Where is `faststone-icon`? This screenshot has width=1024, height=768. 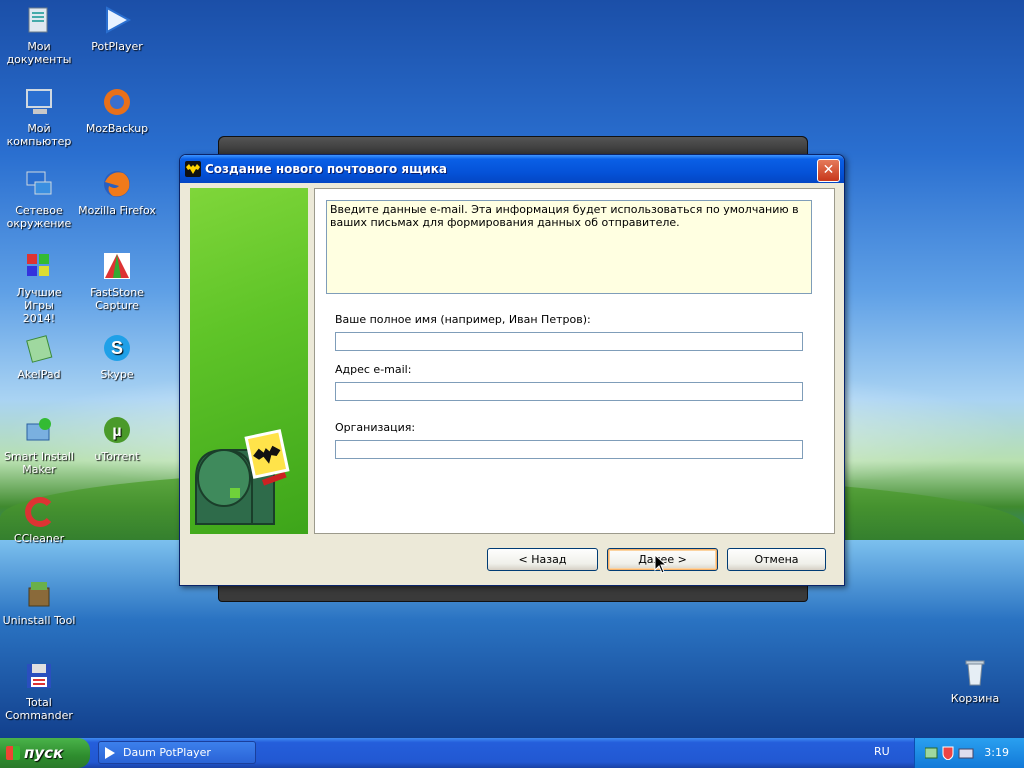
faststone-icon is located at coordinates (117, 266).